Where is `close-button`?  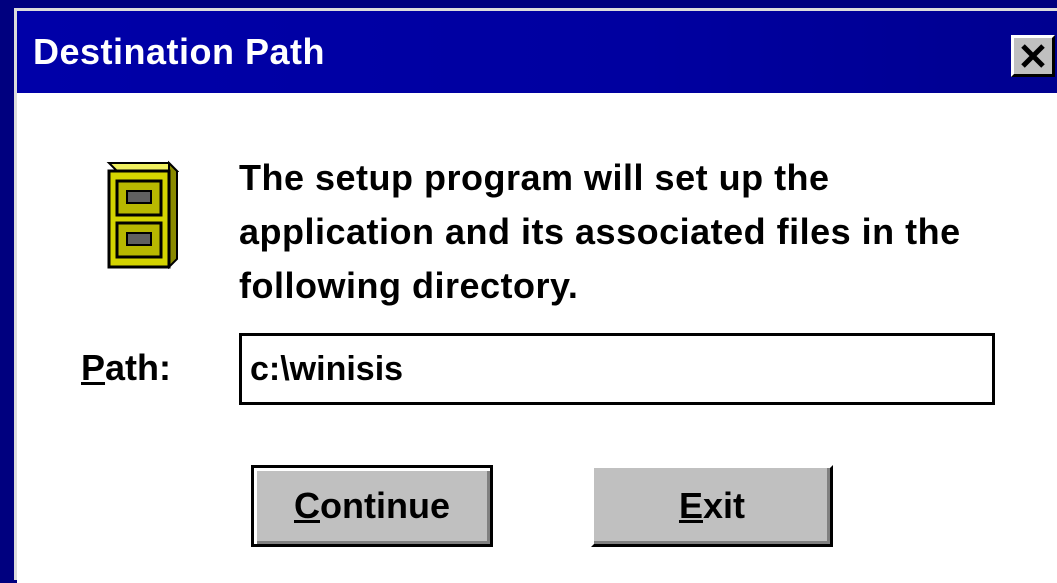
close-button is located at coordinates (1033, 56).